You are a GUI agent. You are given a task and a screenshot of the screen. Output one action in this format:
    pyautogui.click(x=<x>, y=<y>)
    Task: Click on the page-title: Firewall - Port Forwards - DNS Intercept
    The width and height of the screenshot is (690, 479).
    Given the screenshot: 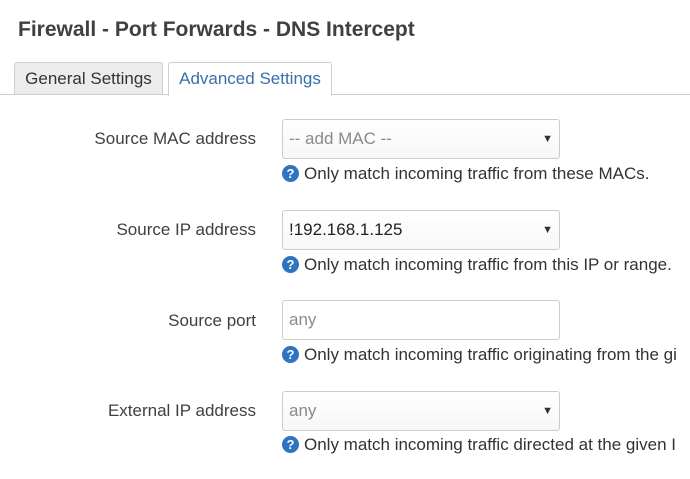 What is the action you would take?
    pyautogui.click(x=216, y=29)
    